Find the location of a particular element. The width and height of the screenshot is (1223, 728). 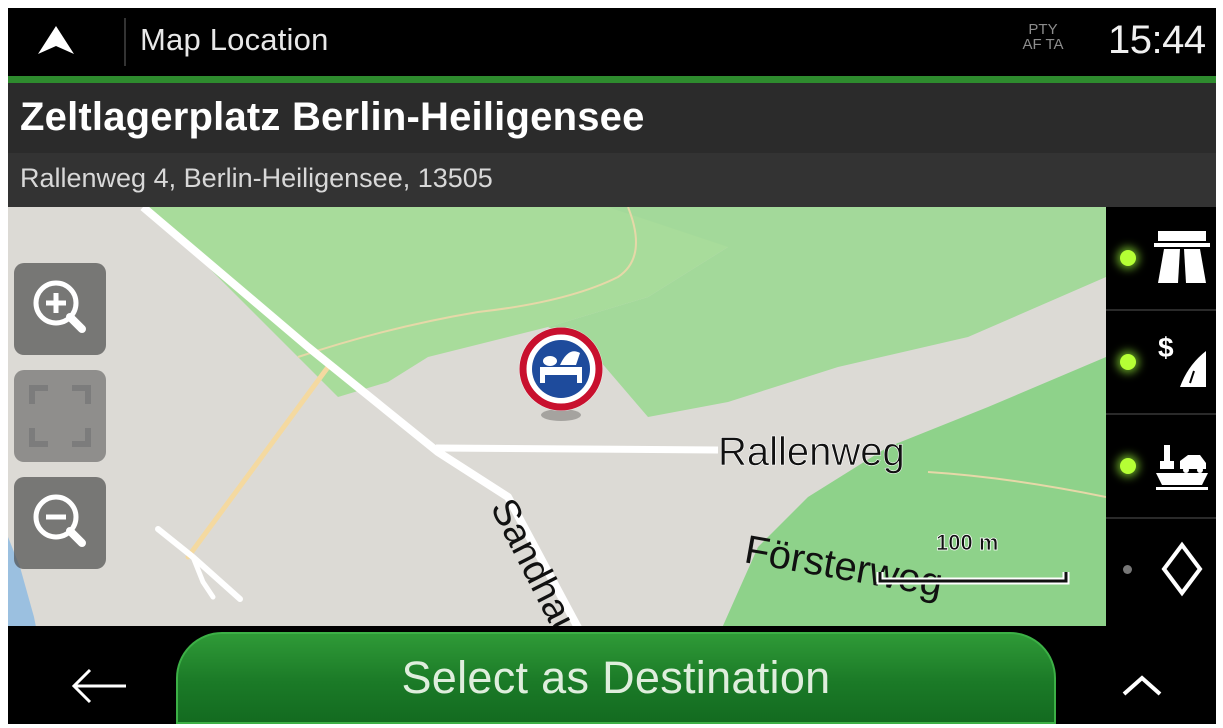

select-as-destination-label: Select as Destination is located at coordinates (616, 677).